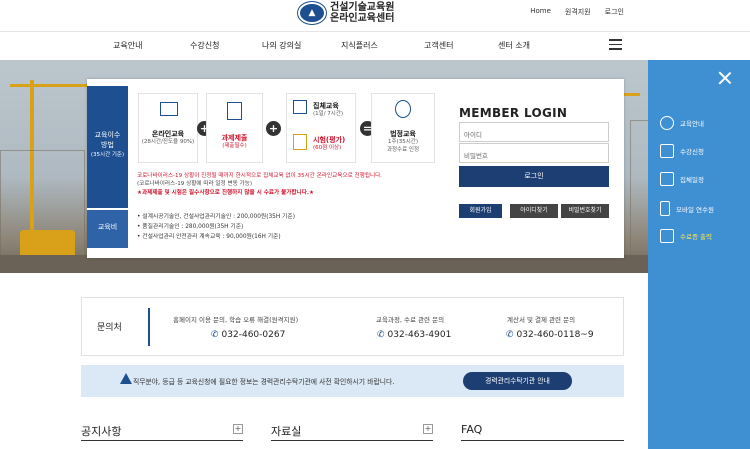  I want to click on quick-item-label: 교육안내, so click(692, 124).